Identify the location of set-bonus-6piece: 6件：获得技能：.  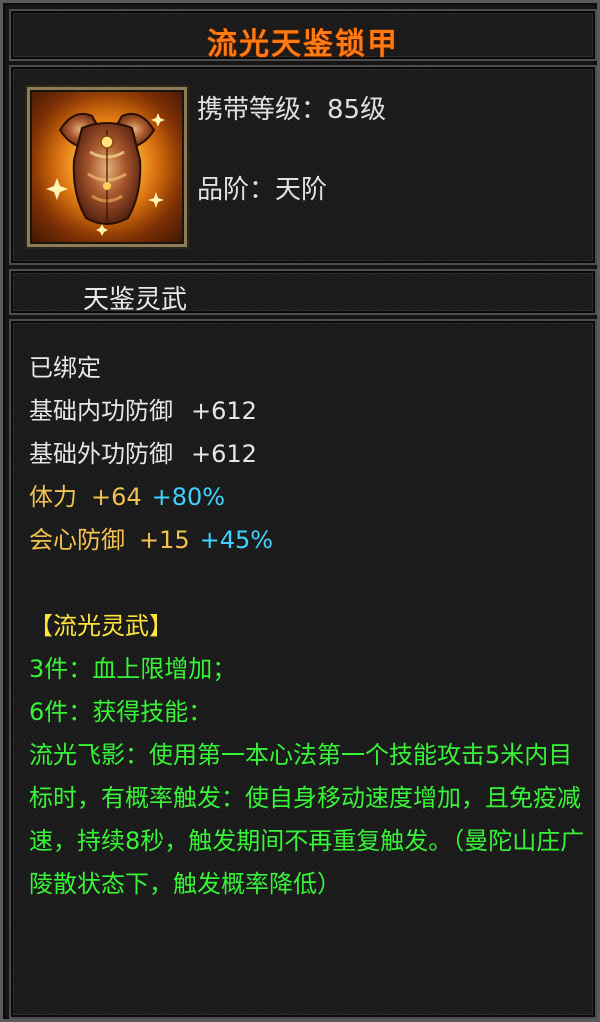
(121, 712).